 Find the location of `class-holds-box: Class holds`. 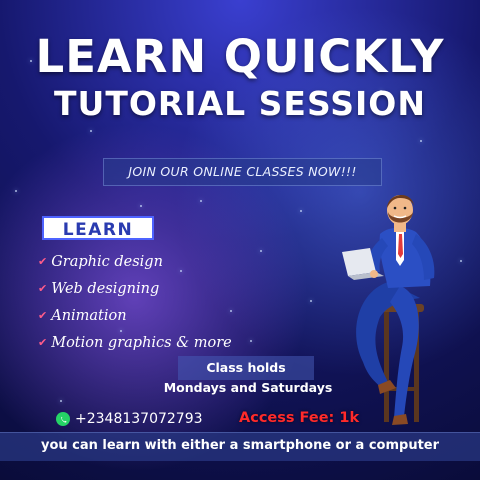

class-holds-box: Class holds is located at coordinates (246, 368).